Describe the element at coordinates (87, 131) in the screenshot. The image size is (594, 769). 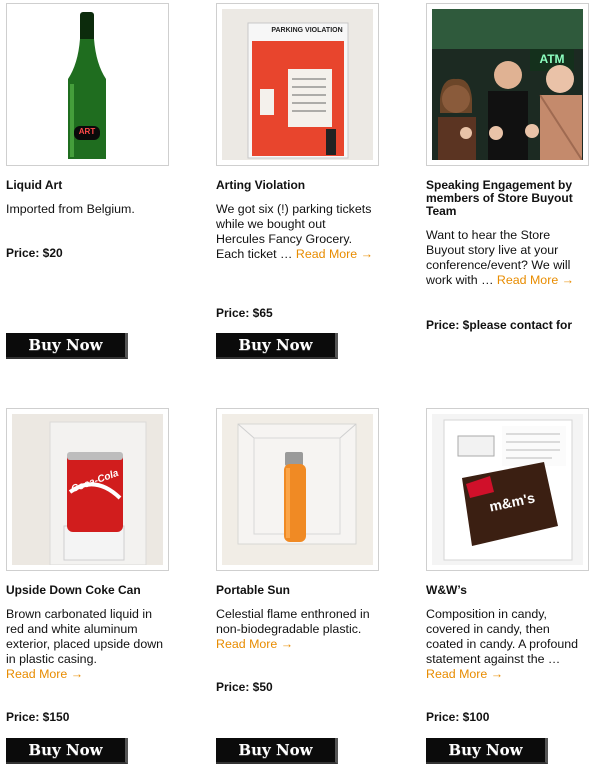
I see `bottle-label-text: ART` at that location.